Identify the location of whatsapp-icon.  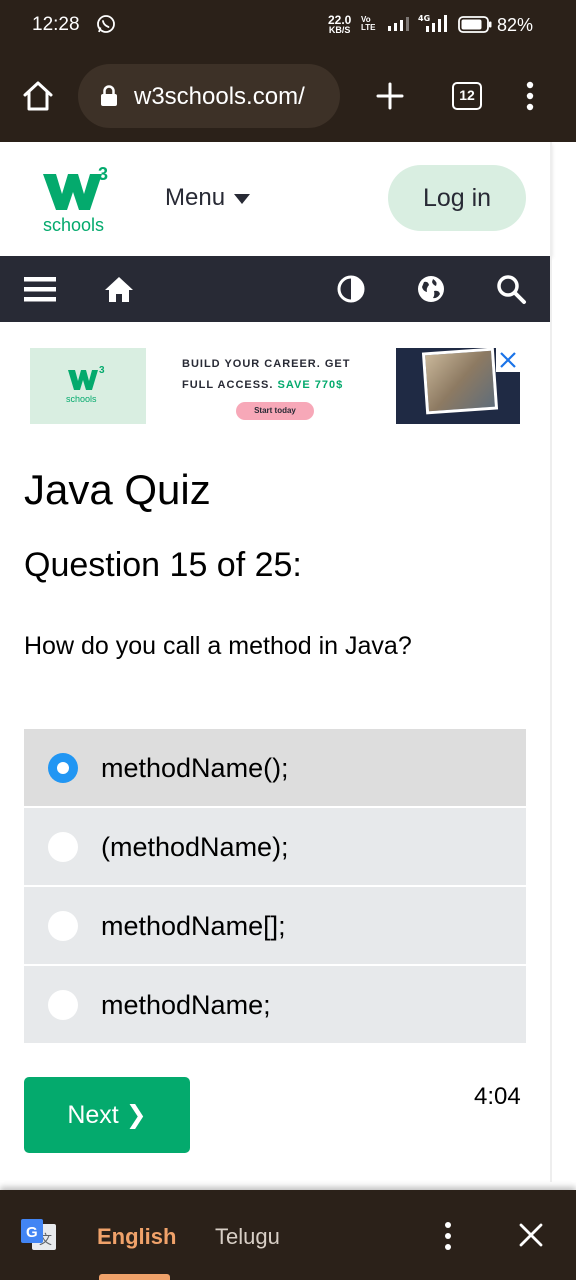
(106, 24).